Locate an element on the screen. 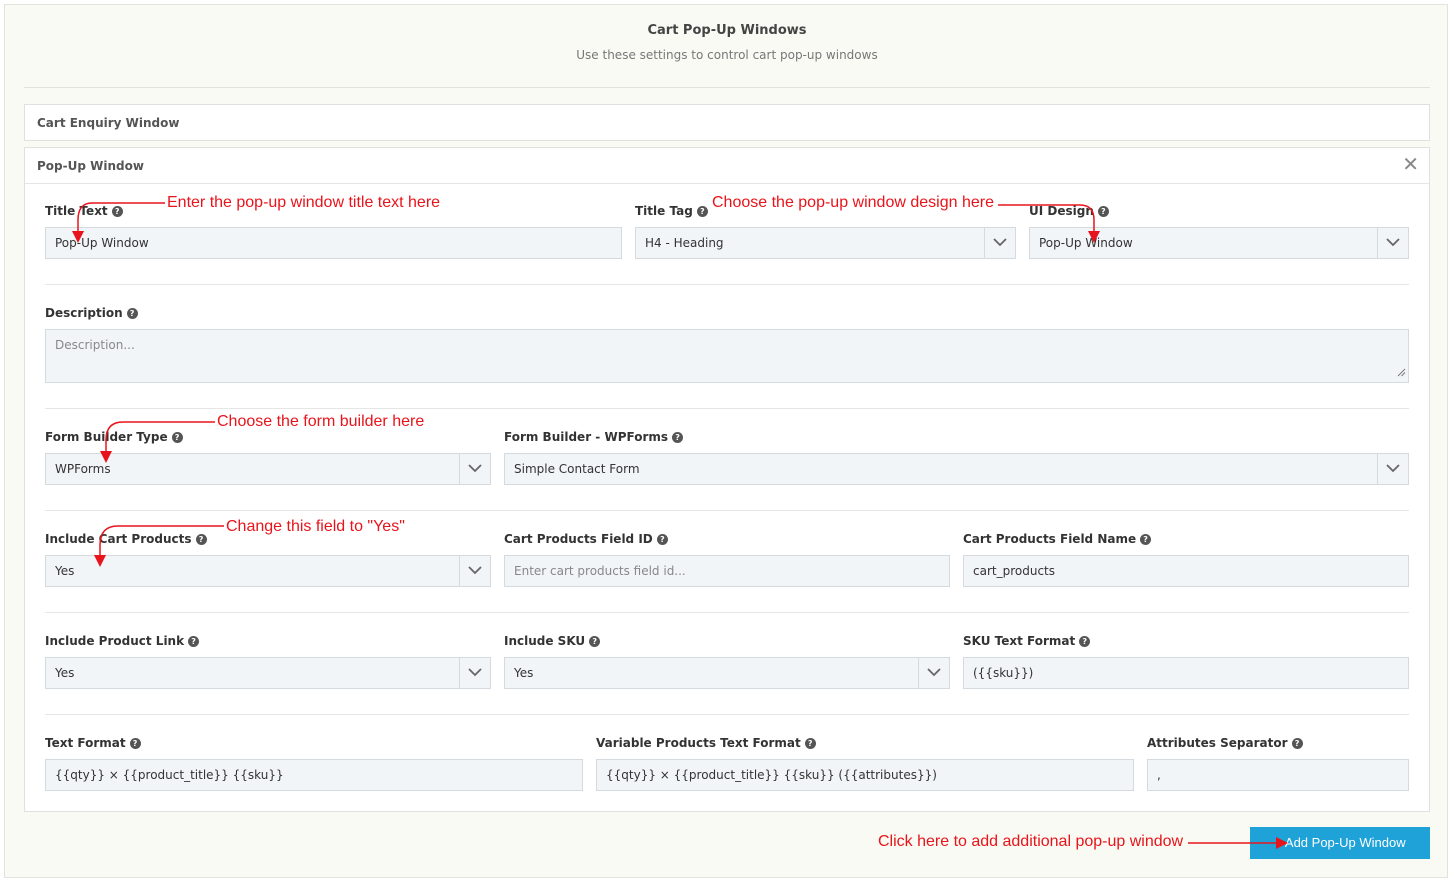 This screenshot has width=1454, height=883. form-builder-wpforms-value: Simple Contact Form is located at coordinates (577, 469).